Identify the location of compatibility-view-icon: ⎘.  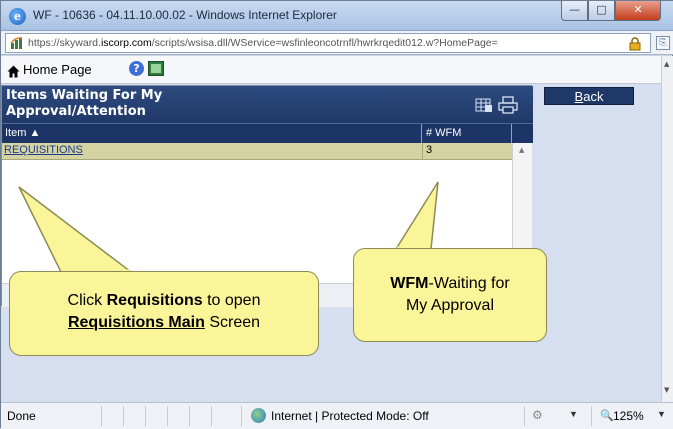
(663, 43).